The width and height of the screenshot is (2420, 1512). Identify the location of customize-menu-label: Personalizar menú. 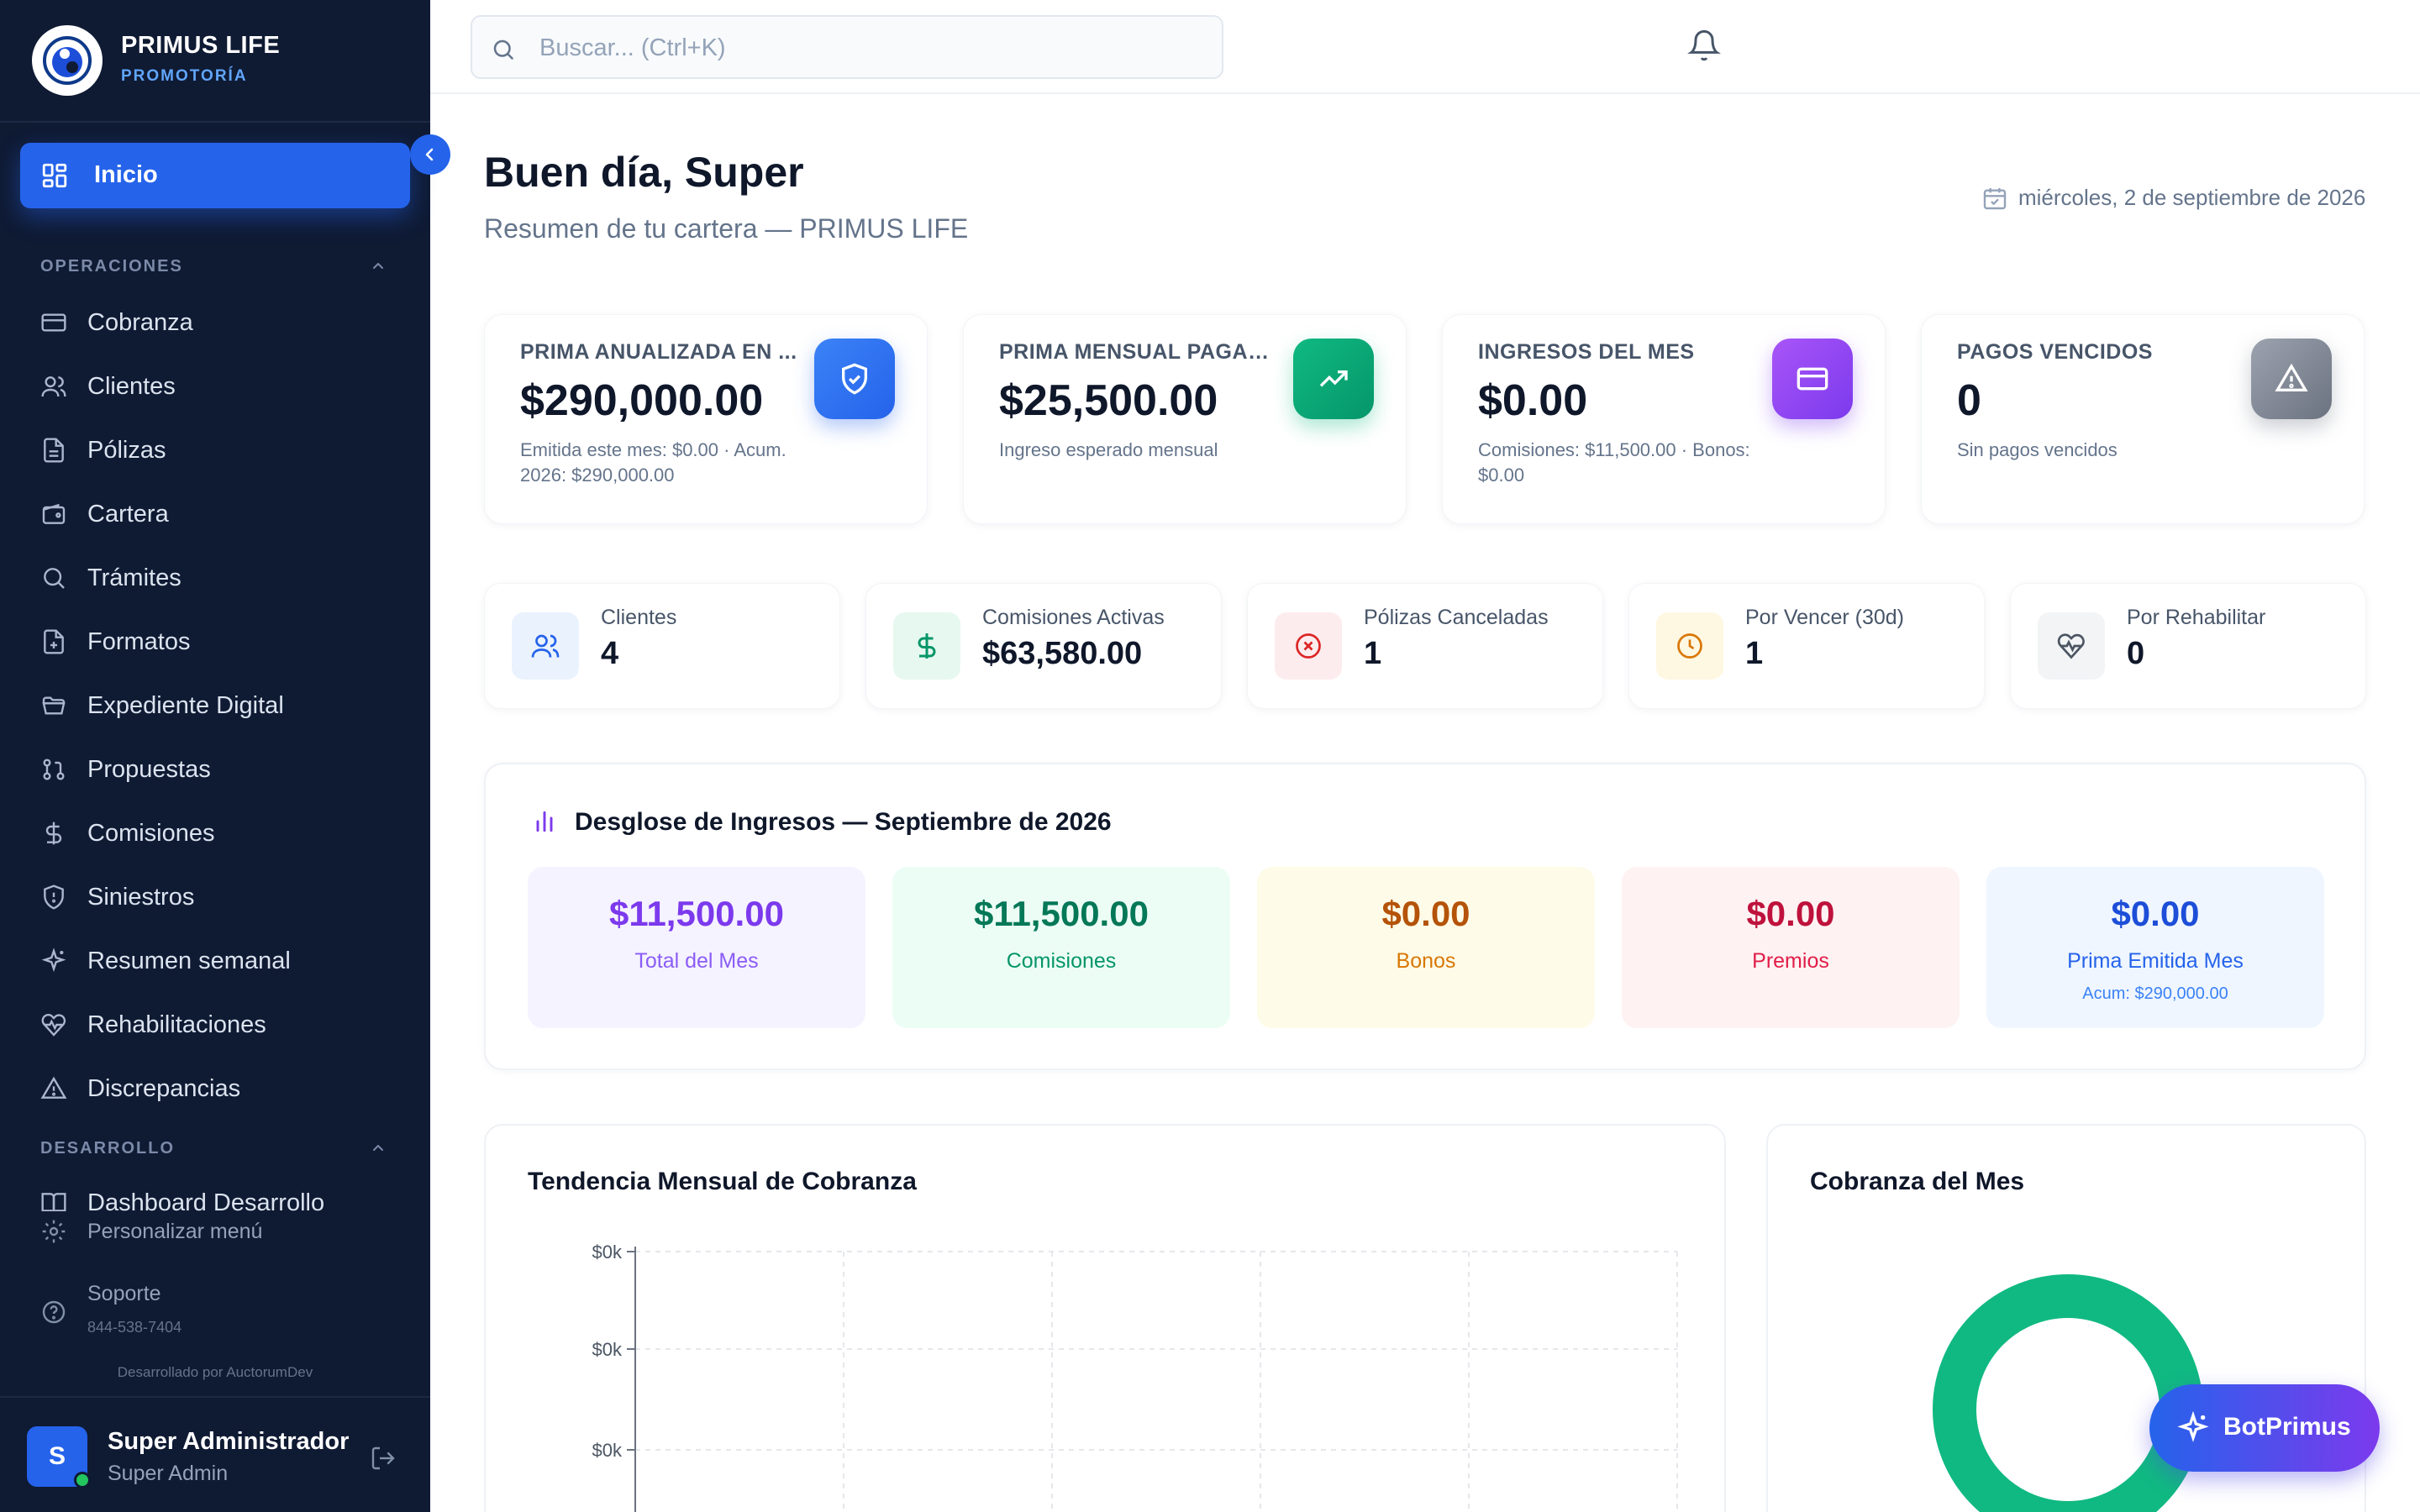
(175, 1231).